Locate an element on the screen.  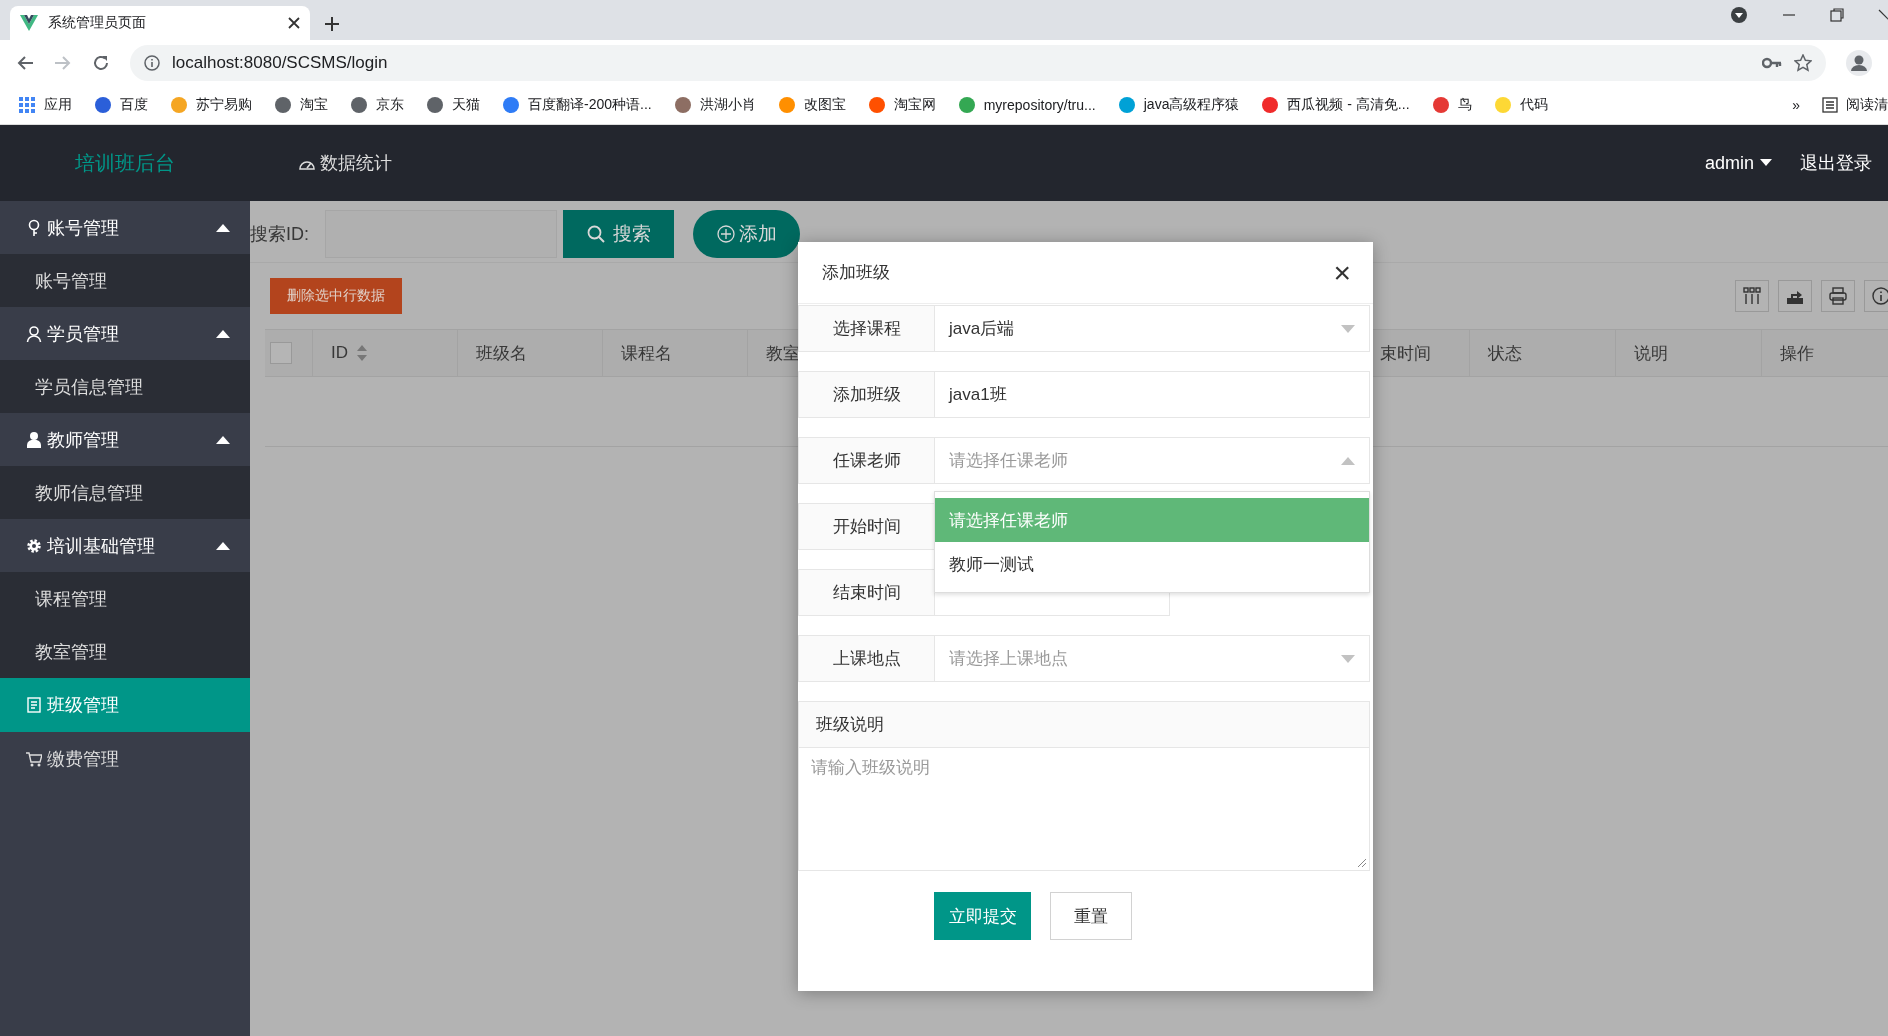
field-label: 开始时间 is located at coordinates (866, 526).